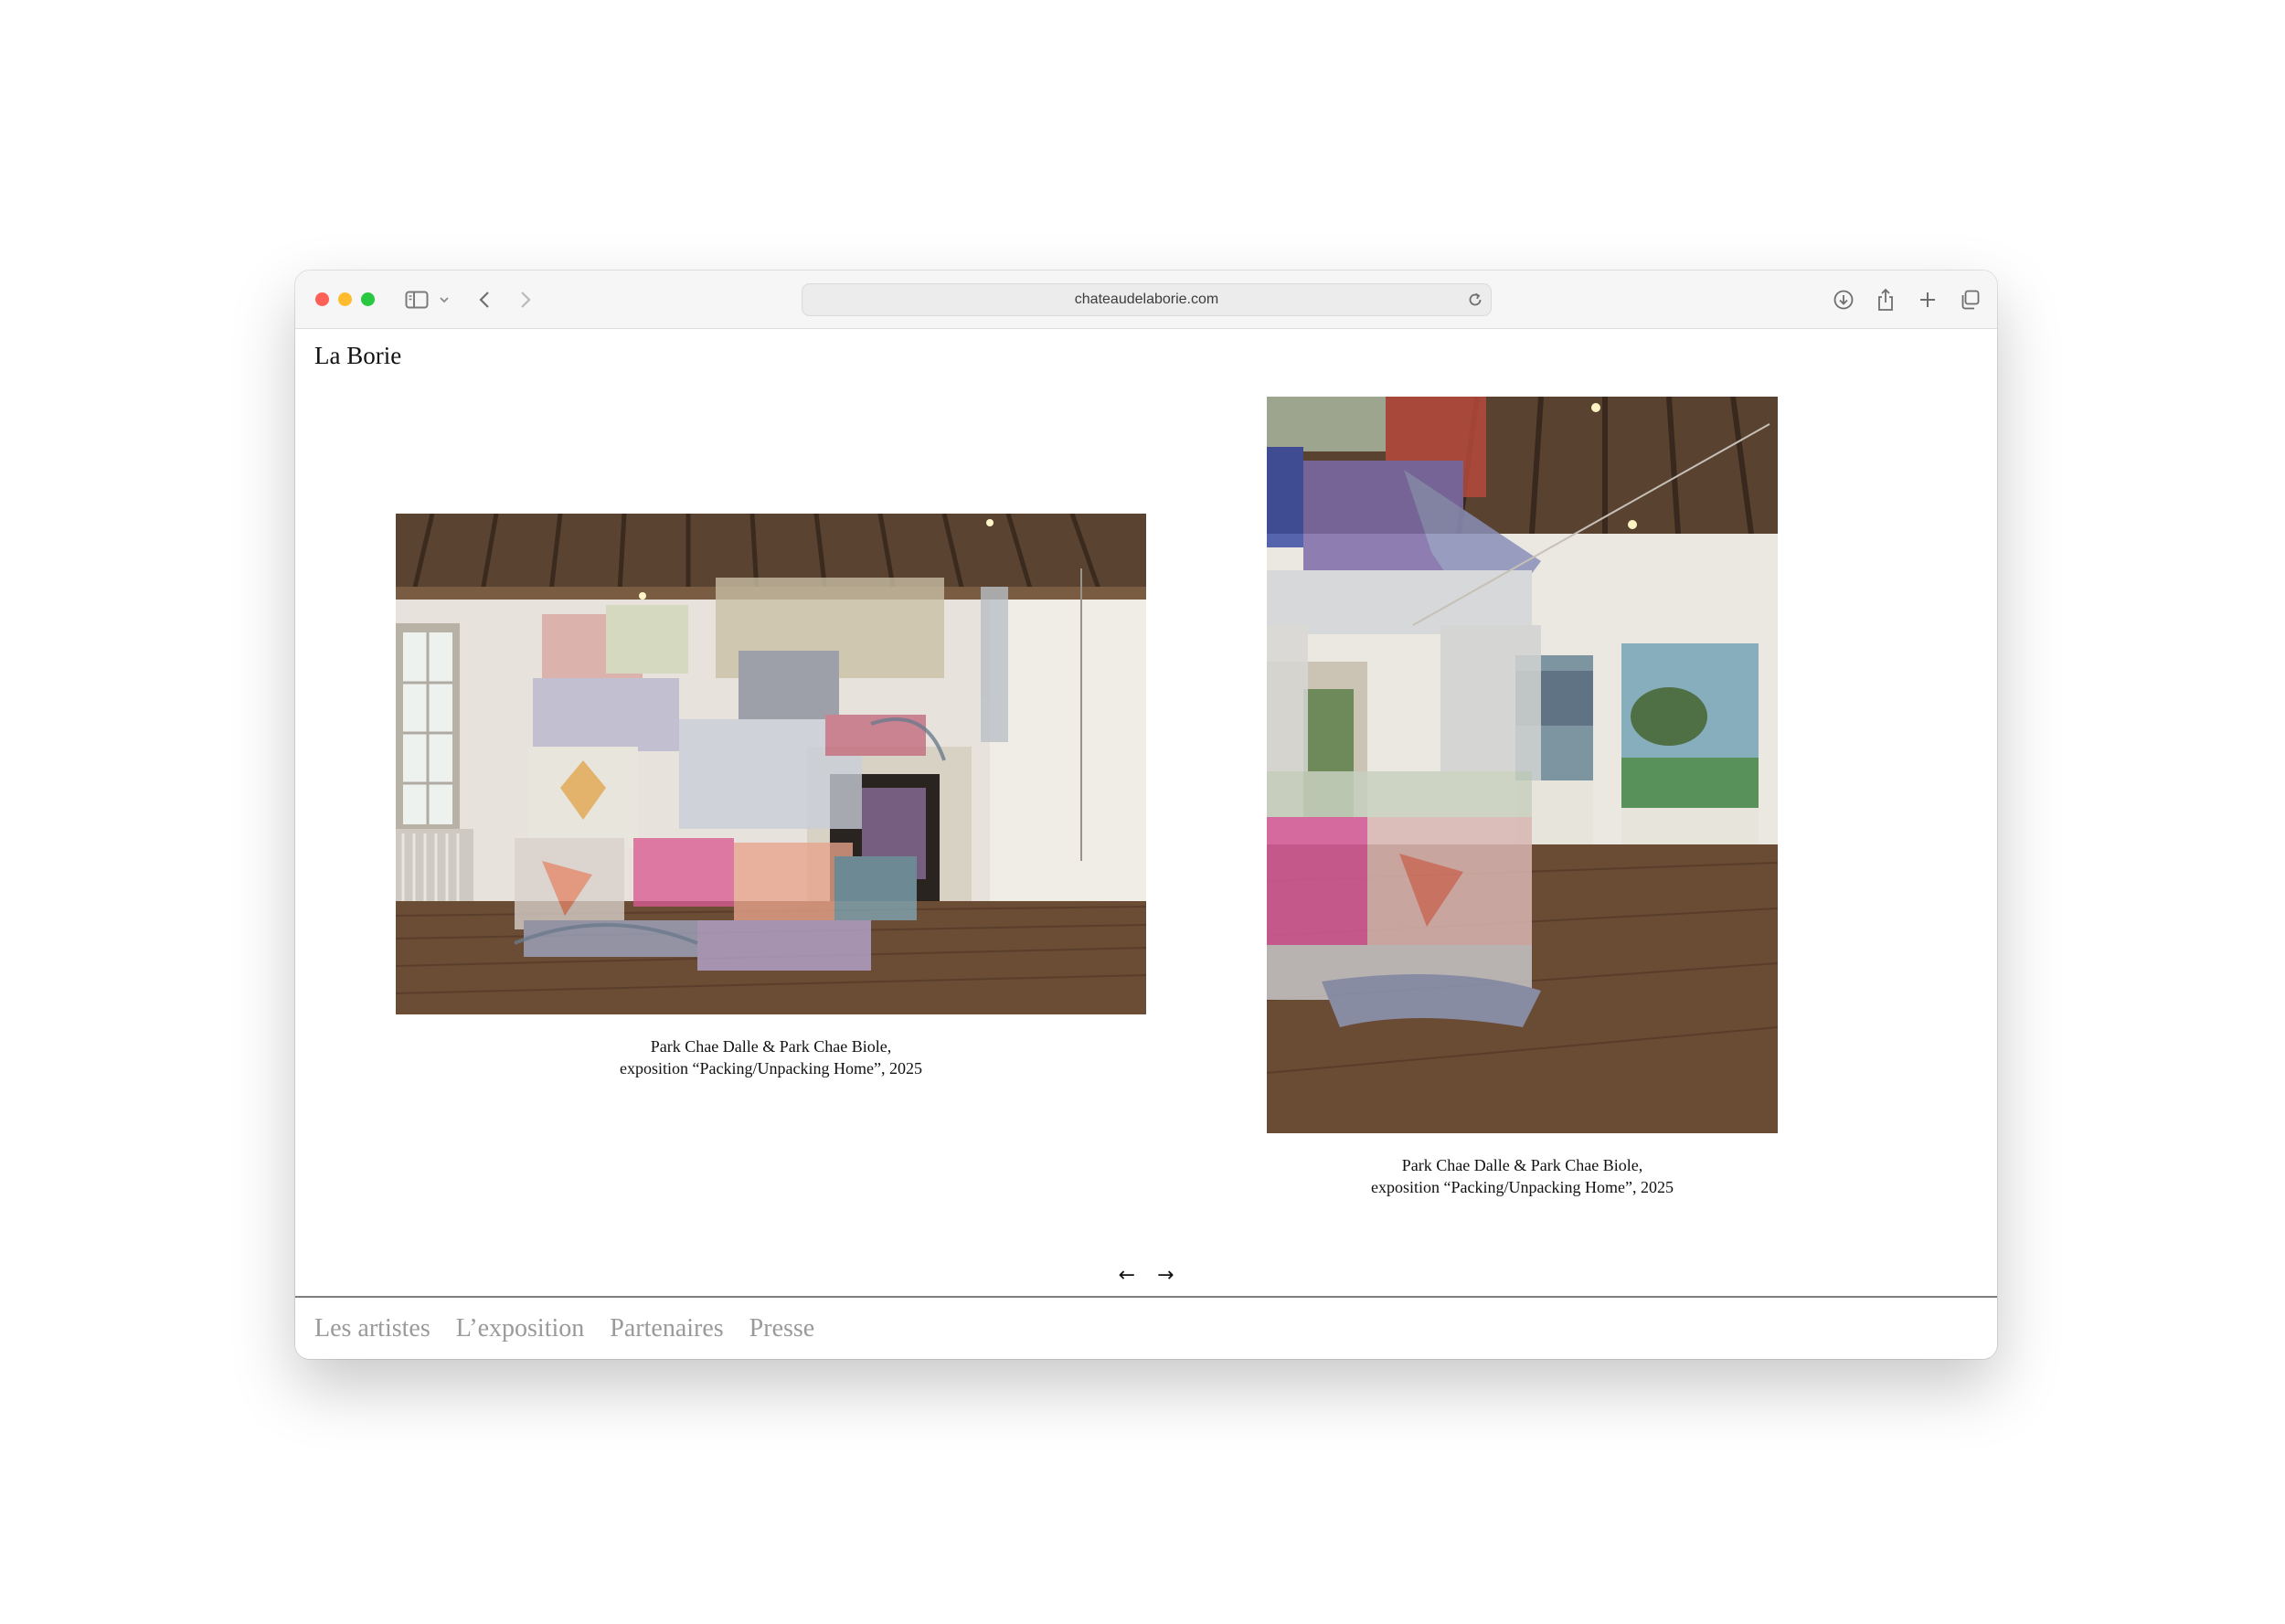  Describe the element at coordinates (416, 299) in the screenshot. I see `sidebar-icon` at that location.